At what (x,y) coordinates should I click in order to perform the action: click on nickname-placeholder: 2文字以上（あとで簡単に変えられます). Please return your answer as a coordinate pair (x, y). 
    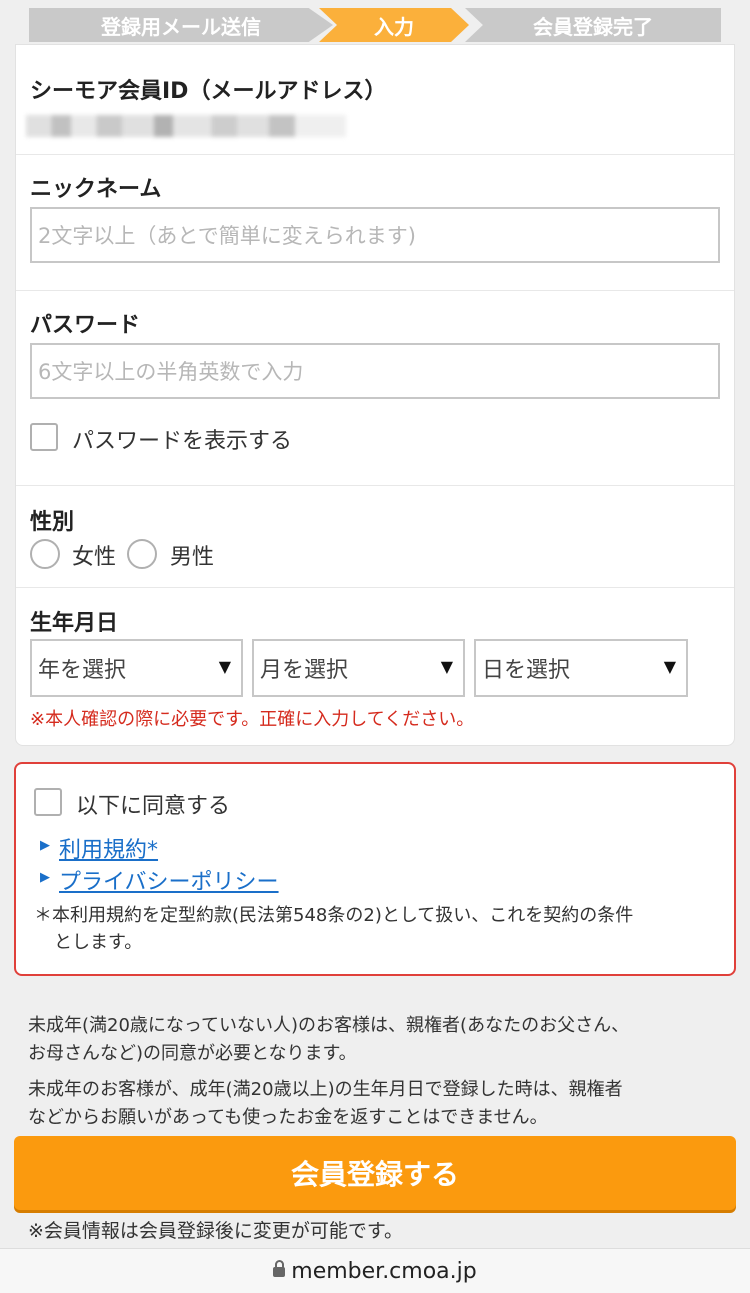
    Looking at the image, I should click on (227, 236).